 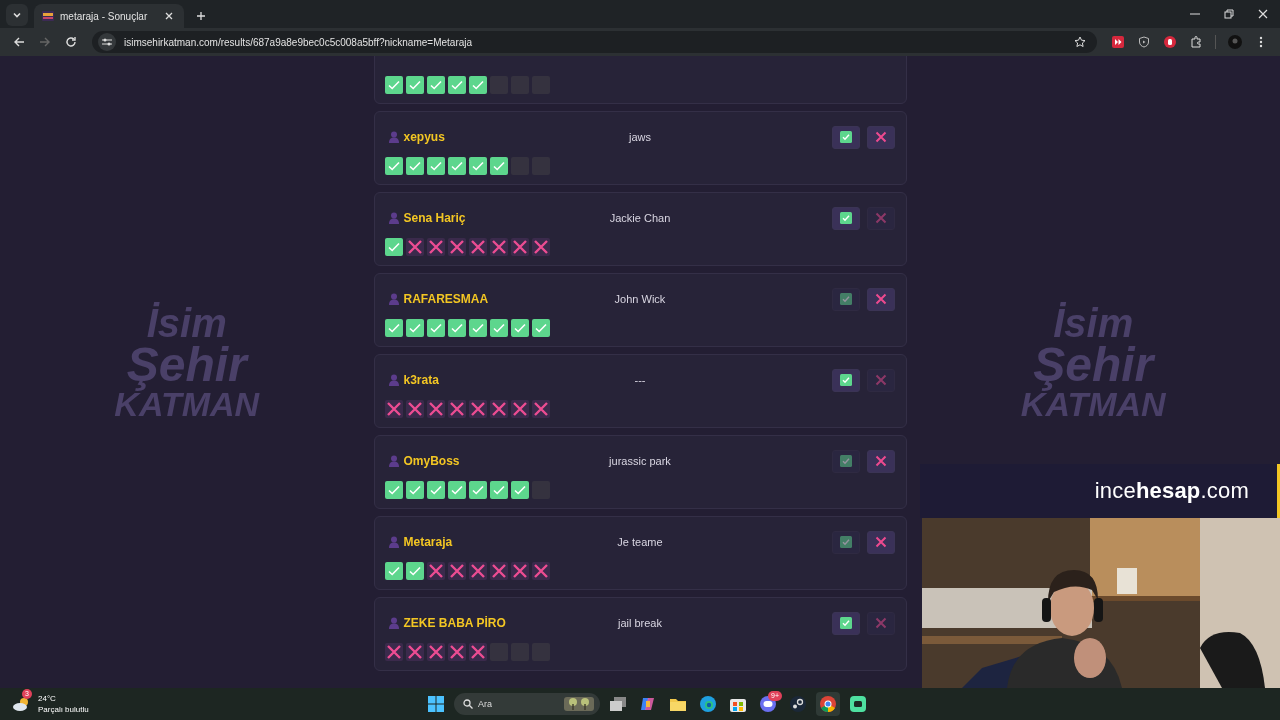 What do you see at coordinates (428, 542) in the screenshot?
I see `player-name: Metaraja` at bounding box center [428, 542].